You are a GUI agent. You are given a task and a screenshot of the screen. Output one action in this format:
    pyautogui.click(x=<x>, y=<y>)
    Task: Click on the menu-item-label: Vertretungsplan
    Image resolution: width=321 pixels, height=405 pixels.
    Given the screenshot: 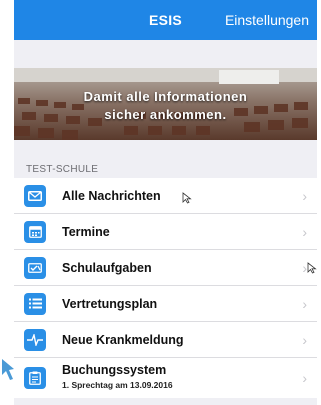 What is the action you would take?
    pyautogui.click(x=110, y=303)
    